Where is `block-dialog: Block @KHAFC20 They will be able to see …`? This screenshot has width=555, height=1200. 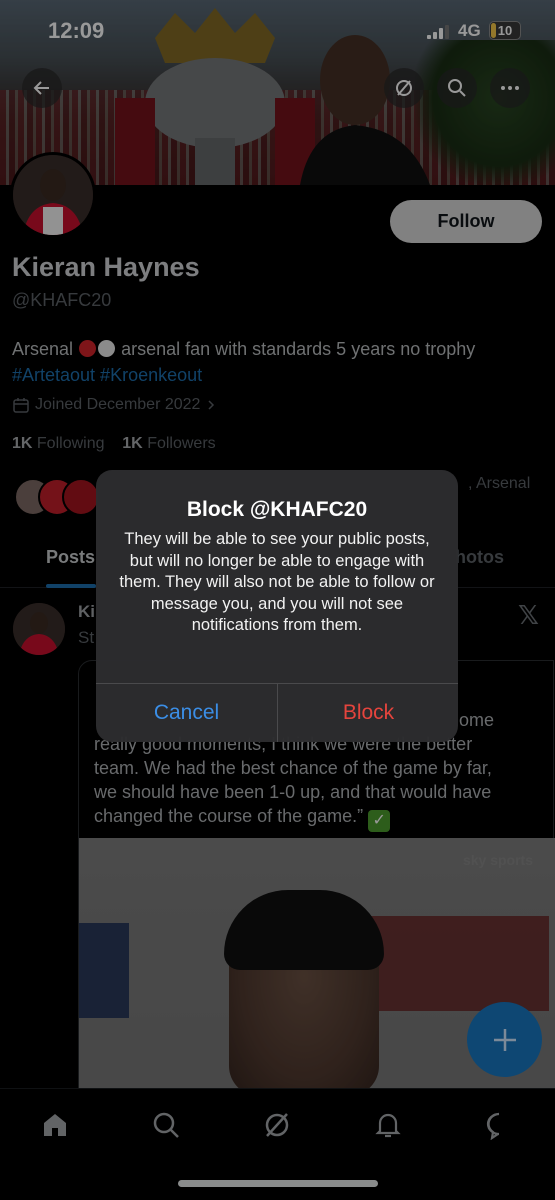 block-dialog: Block @KHAFC20 They will be able to see … is located at coordinates (277, 606).